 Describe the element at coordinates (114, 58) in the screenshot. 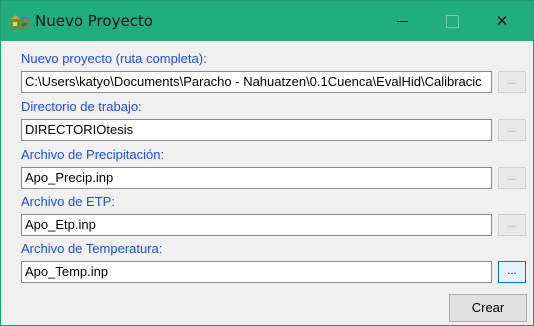

I see `project-path-label: Nuevo proyecto (ruta completa):` at that location.